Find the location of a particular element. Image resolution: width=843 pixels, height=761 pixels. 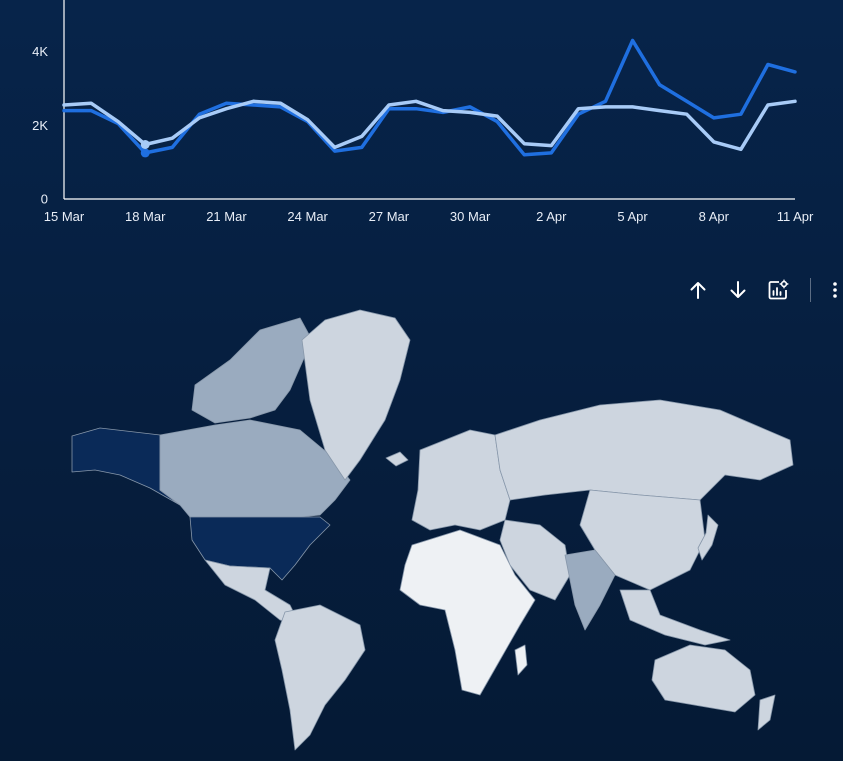

y-tick-label: 4K is located at coordinates (40, 51).